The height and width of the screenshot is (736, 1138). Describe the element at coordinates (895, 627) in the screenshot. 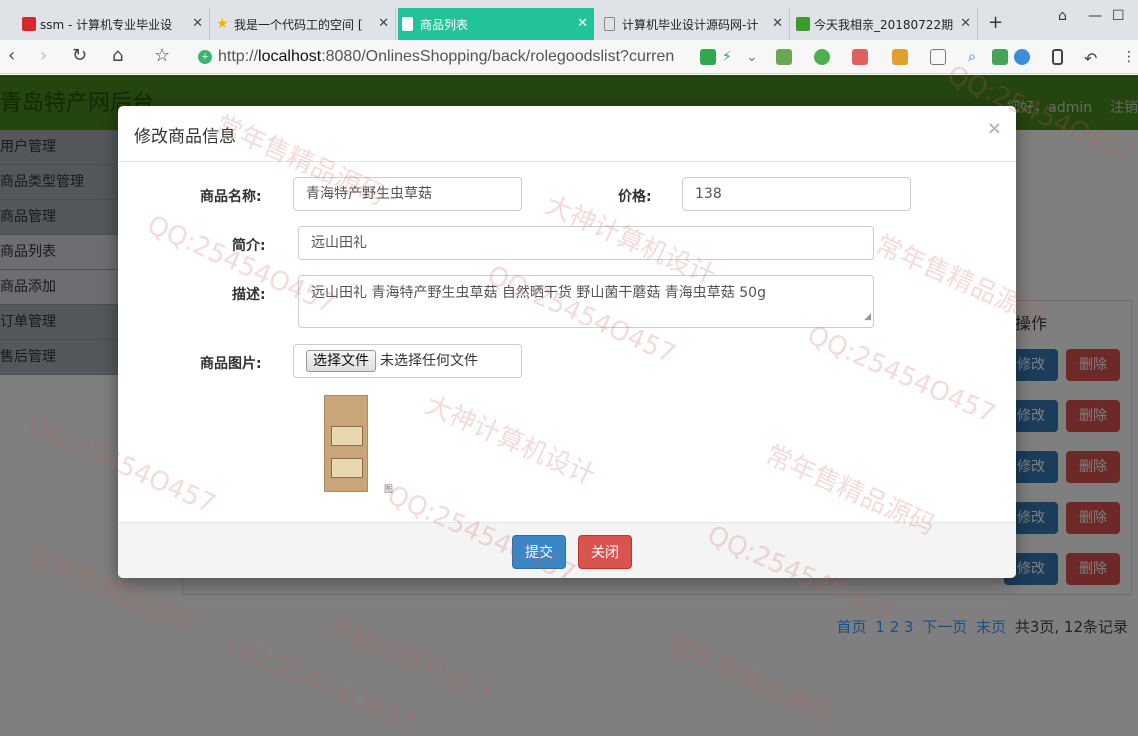

I see `page-2-link: 2` at that location.